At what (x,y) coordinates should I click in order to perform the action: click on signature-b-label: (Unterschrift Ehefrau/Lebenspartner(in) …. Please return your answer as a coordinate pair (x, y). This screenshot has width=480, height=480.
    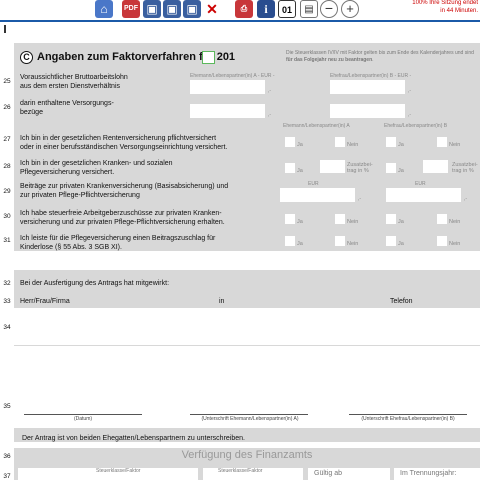
    Looking at the image, I should click on (408, 419).